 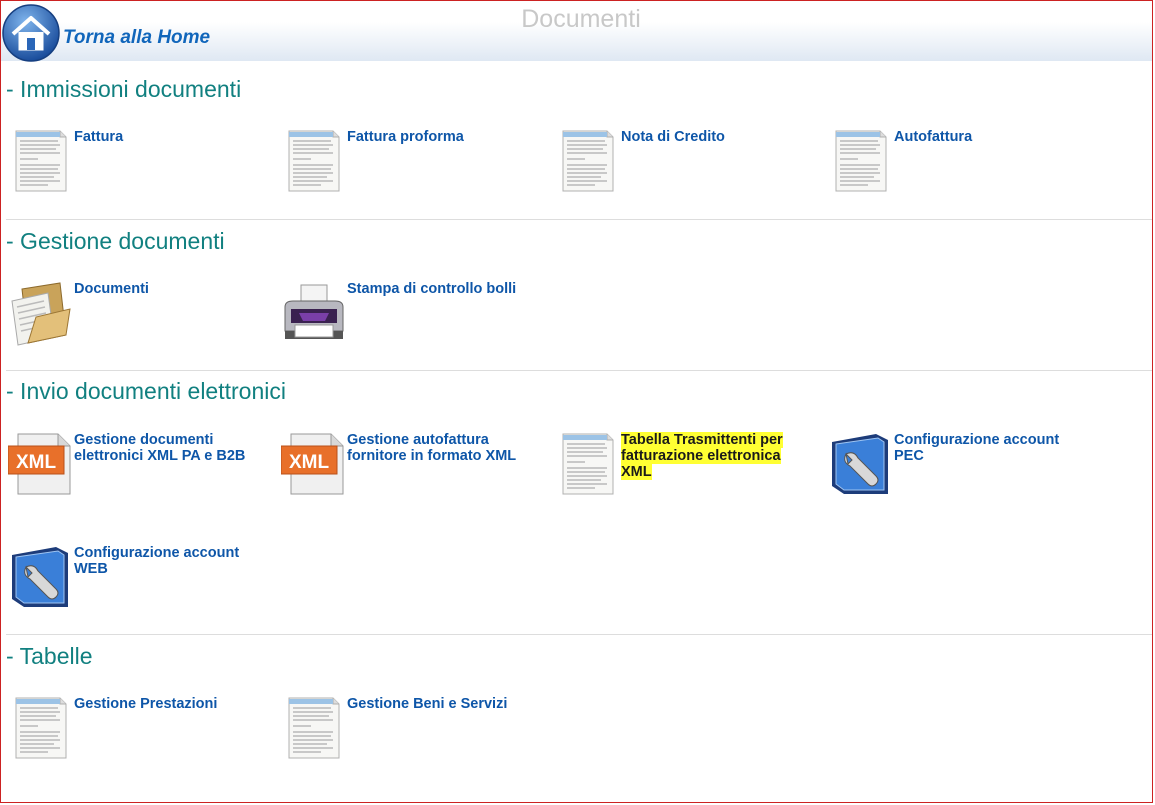 I want to click on home-link: Torna alla Home, so click(x=136, y=38).